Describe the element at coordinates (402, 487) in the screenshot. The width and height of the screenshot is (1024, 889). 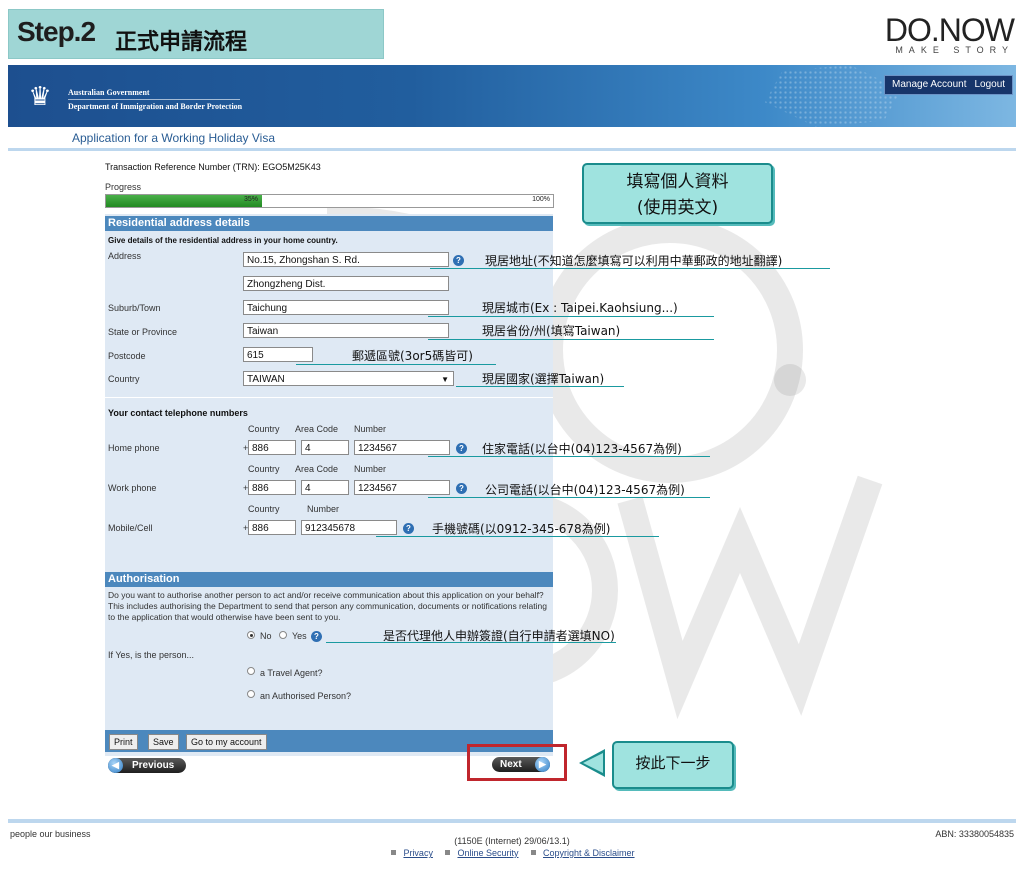
I see `work-number-input: 1234567` at that location.